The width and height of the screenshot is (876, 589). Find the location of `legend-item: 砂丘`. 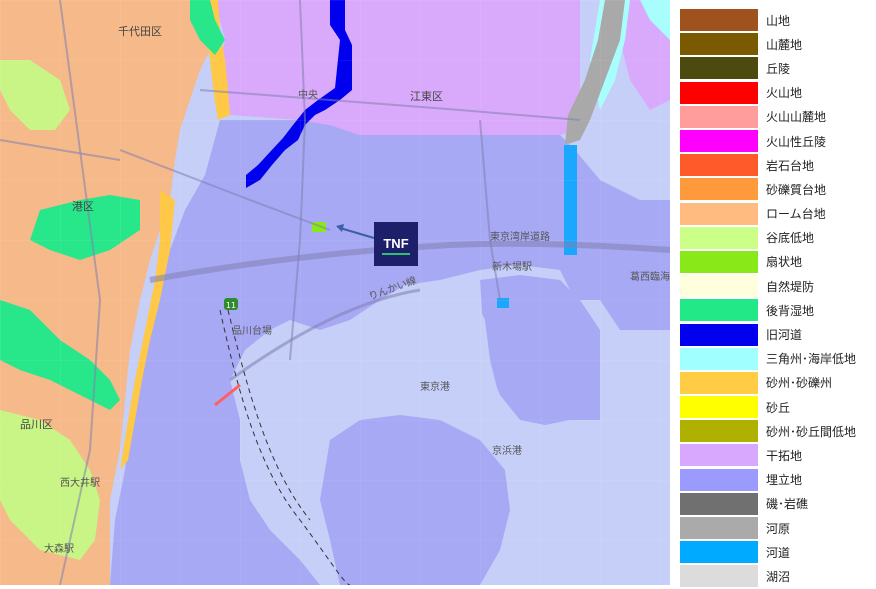

legend-item: 砂丘 is located at coordinates (775, 407).